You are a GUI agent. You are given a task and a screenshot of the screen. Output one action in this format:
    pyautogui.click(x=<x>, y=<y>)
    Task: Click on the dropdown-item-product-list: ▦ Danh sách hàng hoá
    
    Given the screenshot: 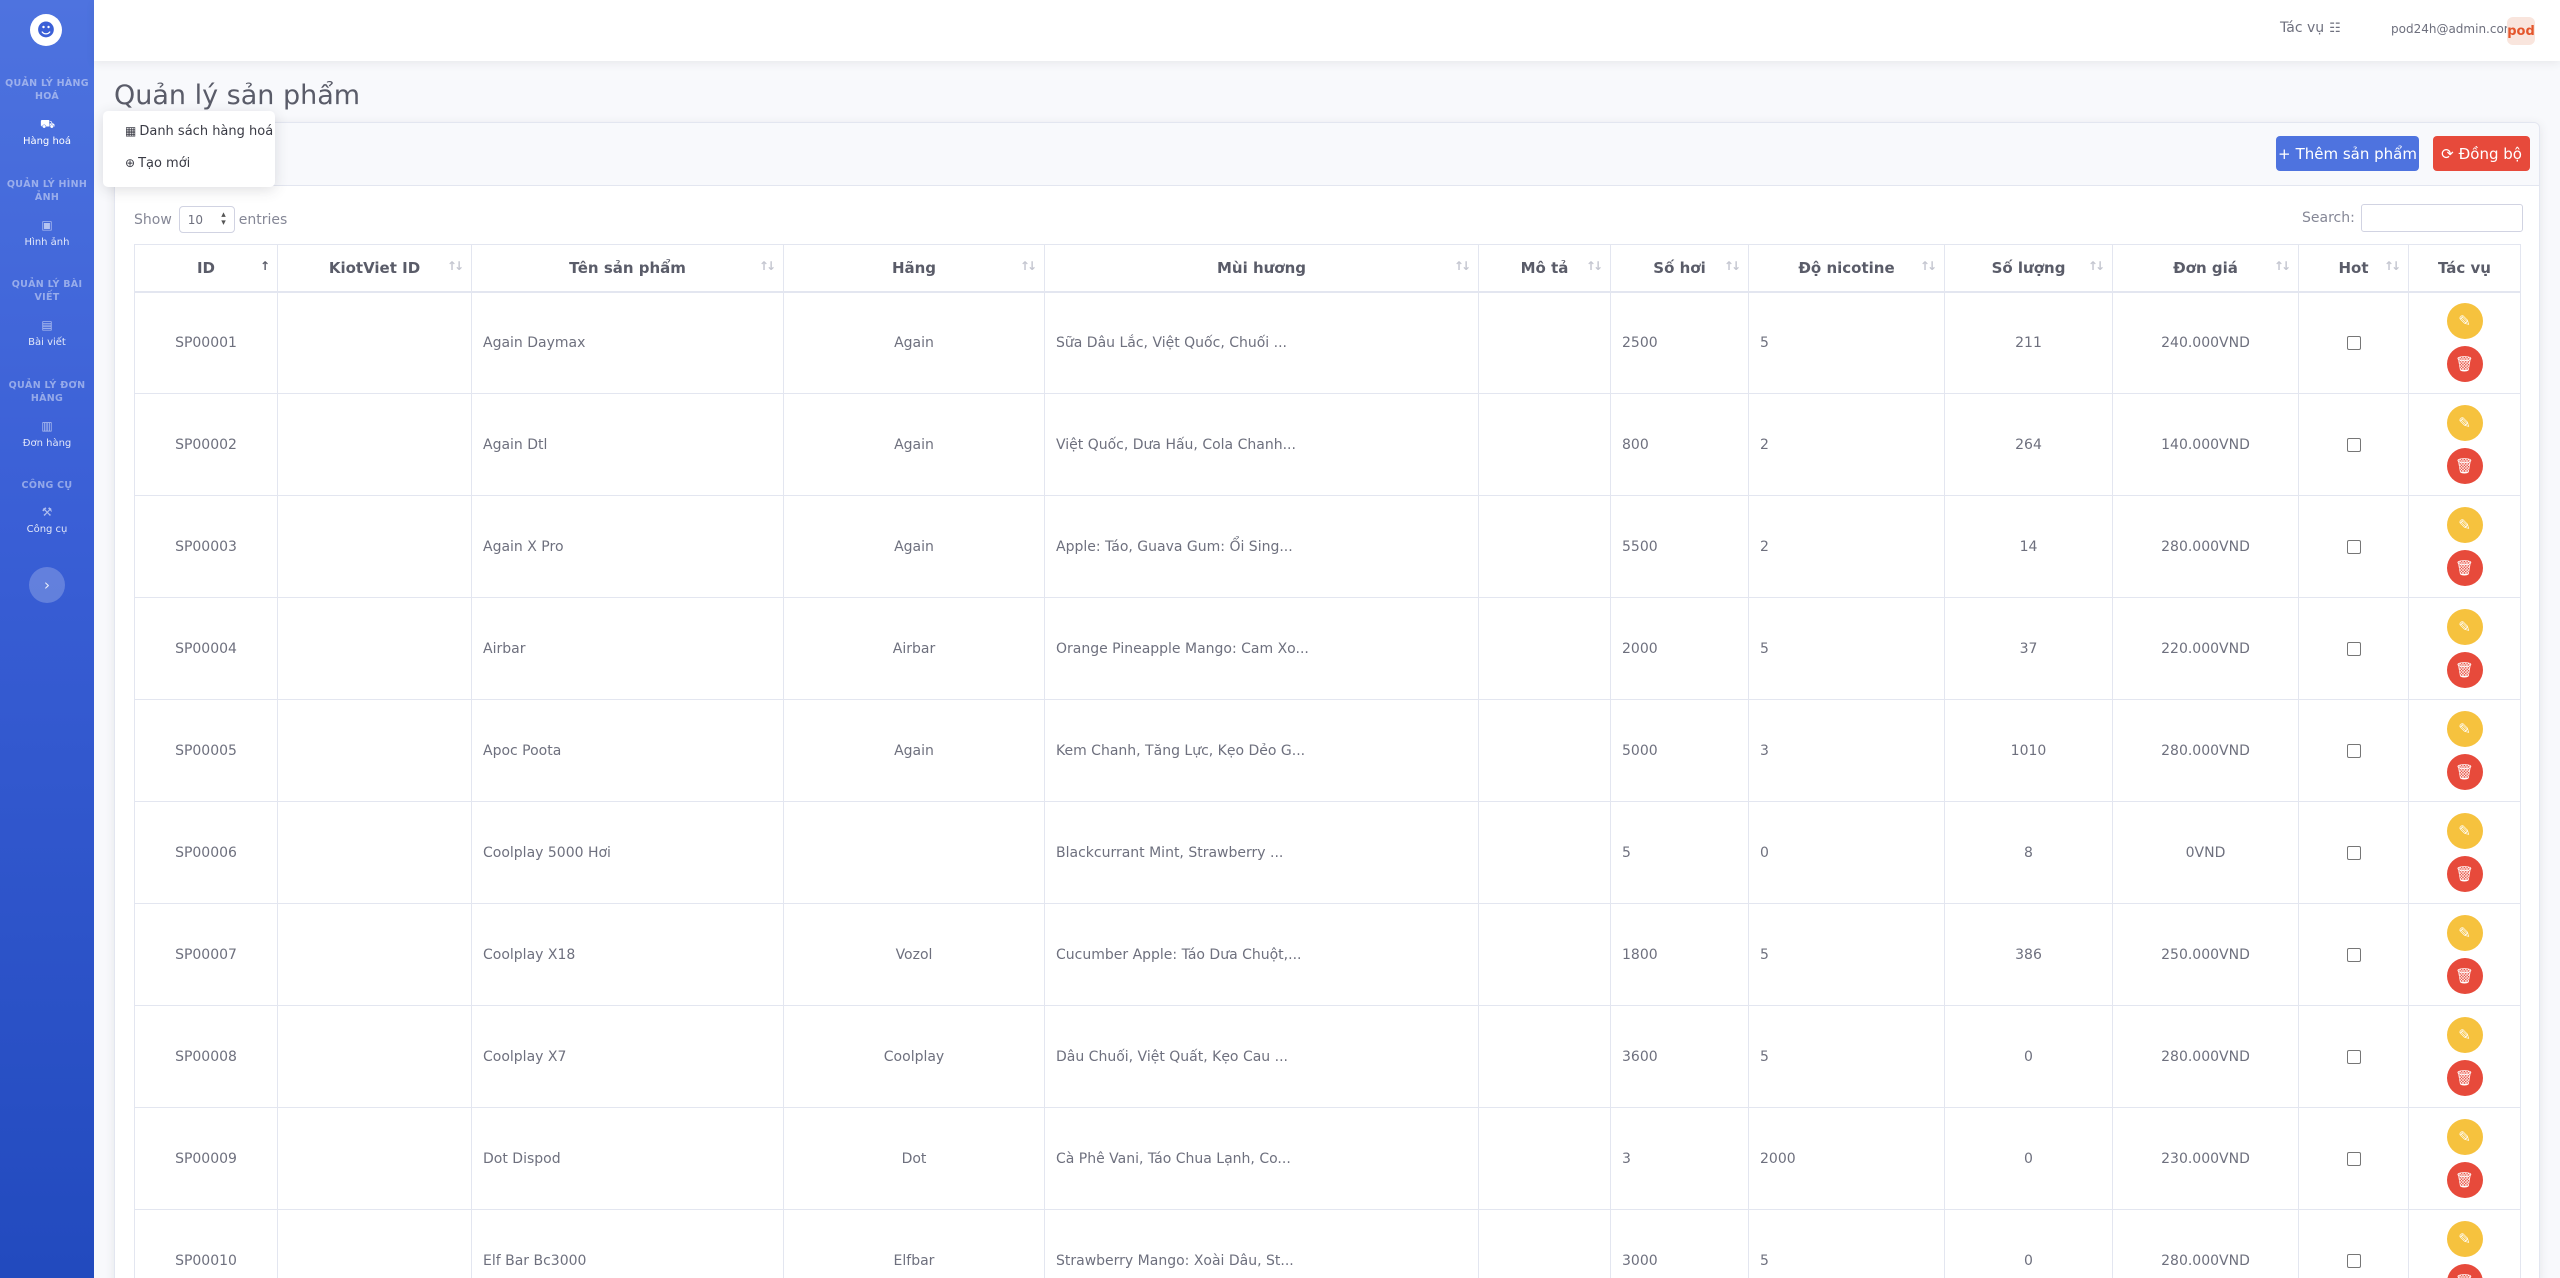 What is the action you would take?
    pyautogui.click(x=199, y=131)
    